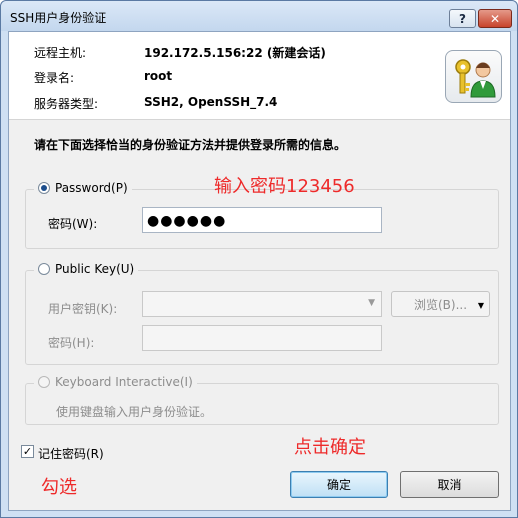 This screenshot has width=518, height=518. What do you see at coordinates (58, 18) in the screenshot?
I see `window-title: SSH用户身份验证` at bounding box center [58, 18].